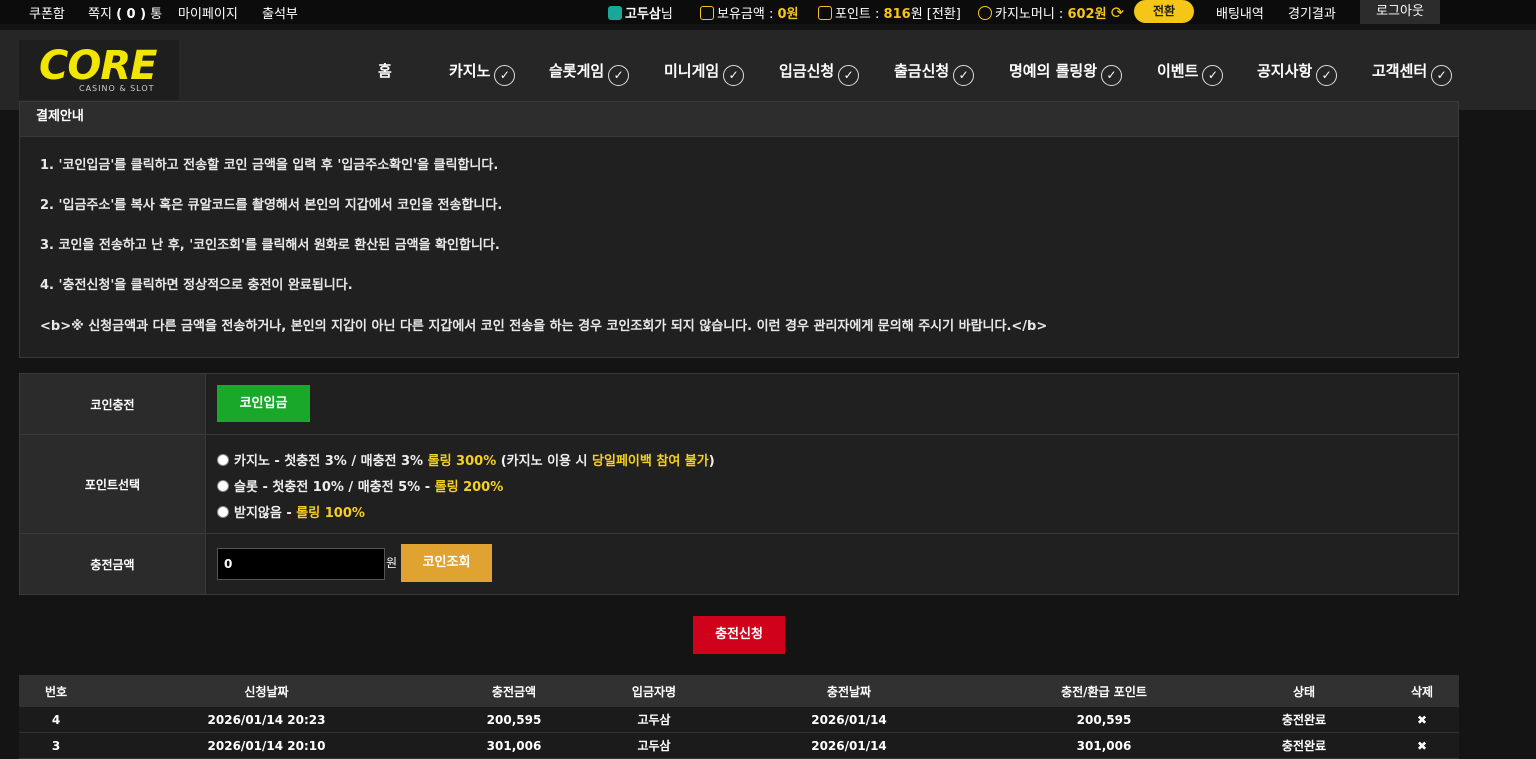 Image resolution: width=1536 pixels, height=759 pixels. I want to click on nav-deposit: 입금신청 ✓, so click(819, 73).